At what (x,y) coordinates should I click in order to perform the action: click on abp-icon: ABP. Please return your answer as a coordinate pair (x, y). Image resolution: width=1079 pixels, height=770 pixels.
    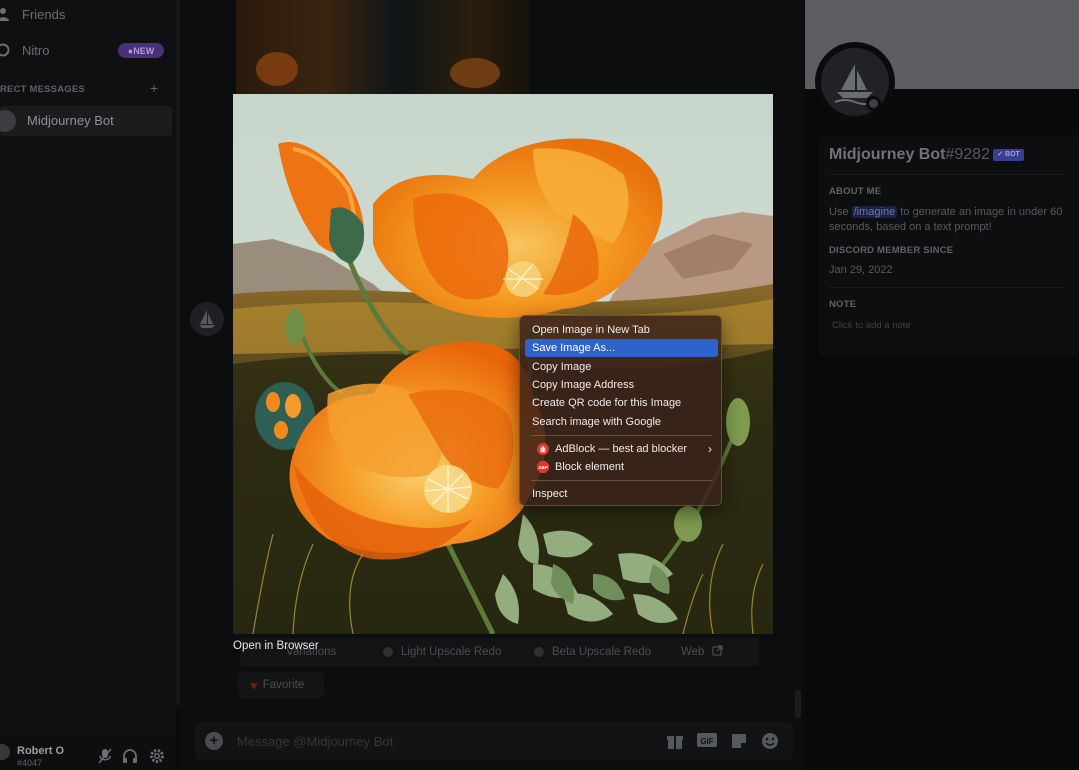
    Looking at the image, I should click on (543, 467).